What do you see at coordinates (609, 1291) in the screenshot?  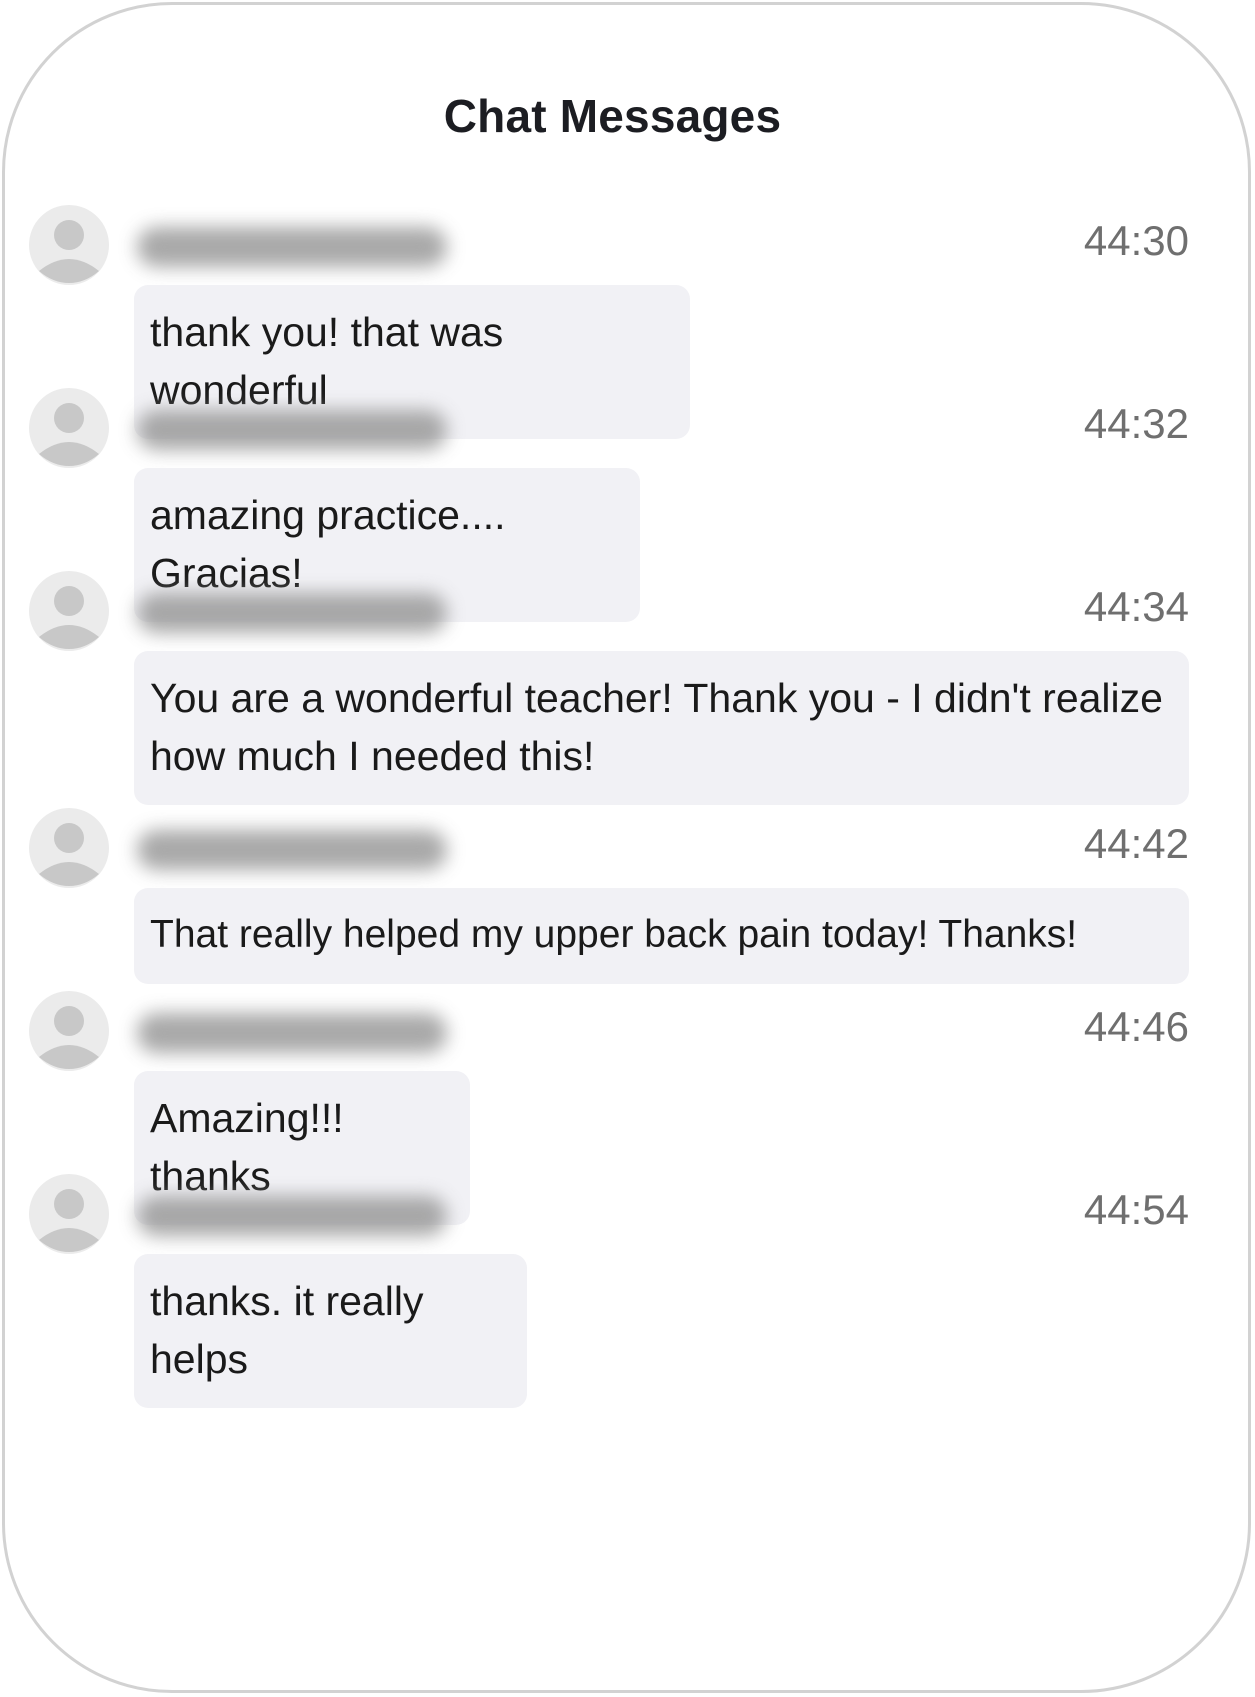 I see `chat-message: 44:54 thanks. it really helps` at bounding box center [609, 1291].